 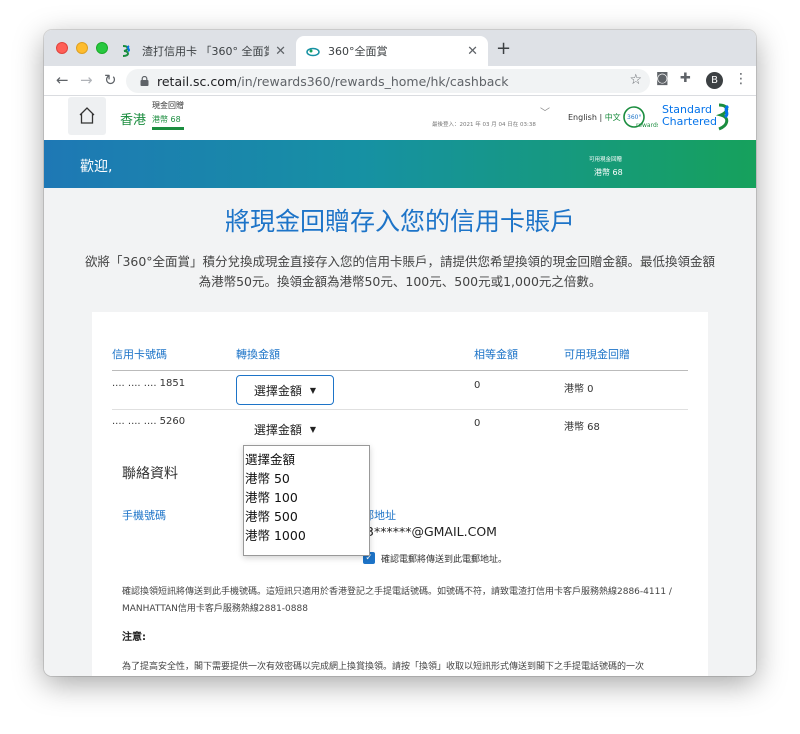 What do you see at coordinates (392, 51) in the screenshot?
I see `tab-360-rewards: 360°全面賞 ✕` at bounding box center [392, 51].